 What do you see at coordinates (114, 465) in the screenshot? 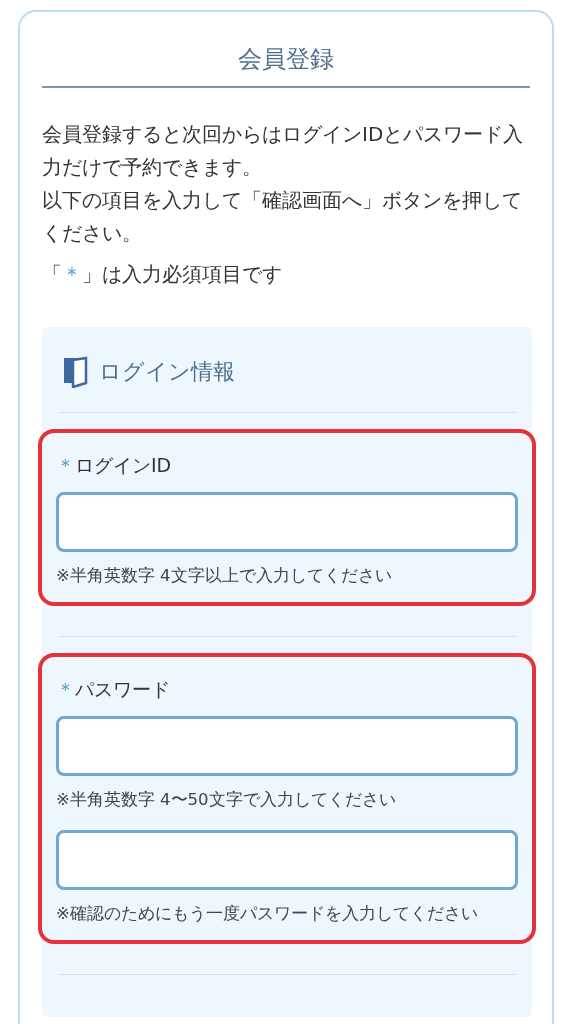
I see `field-label: ＊ログインID` at bounding box center [114, 465].